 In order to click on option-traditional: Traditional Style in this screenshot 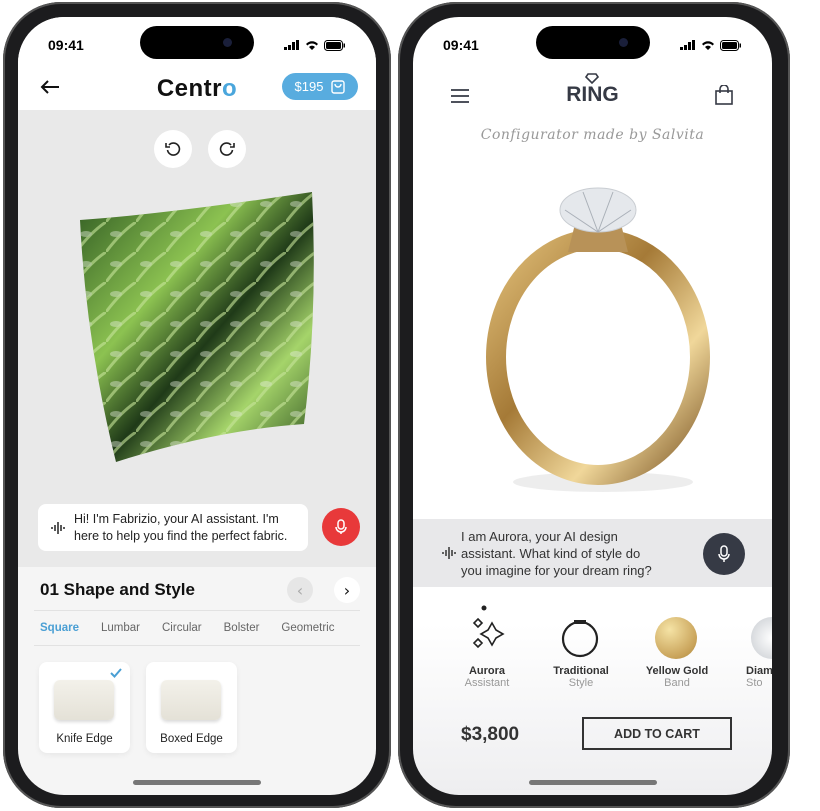, I will do `click(581, 677)`.